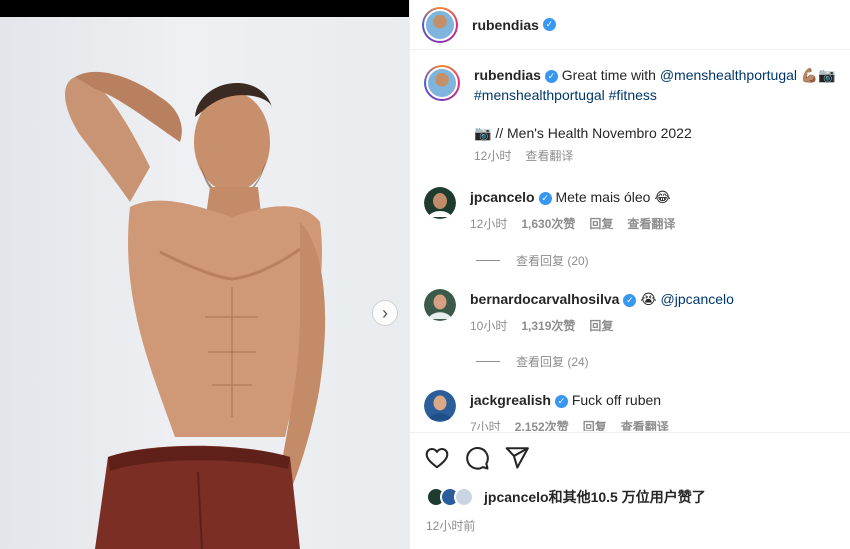  Describe the element at coordinates (492, 156) in the screenshot. I see `caption-time: 12小时` at that location.